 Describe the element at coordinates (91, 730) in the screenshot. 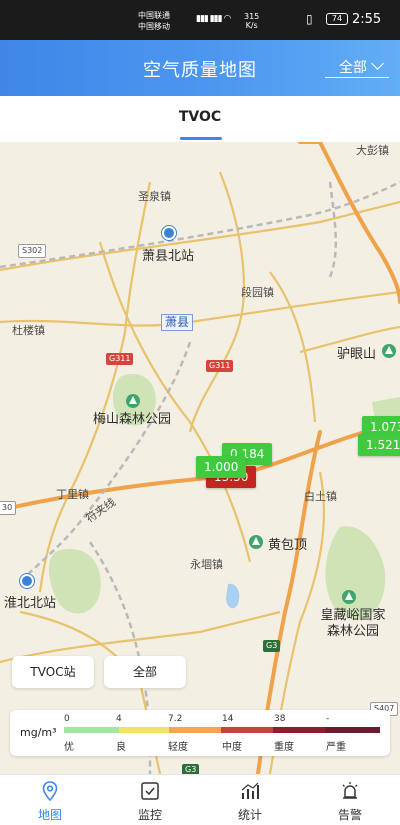

I see `legend-color-good` at that location.